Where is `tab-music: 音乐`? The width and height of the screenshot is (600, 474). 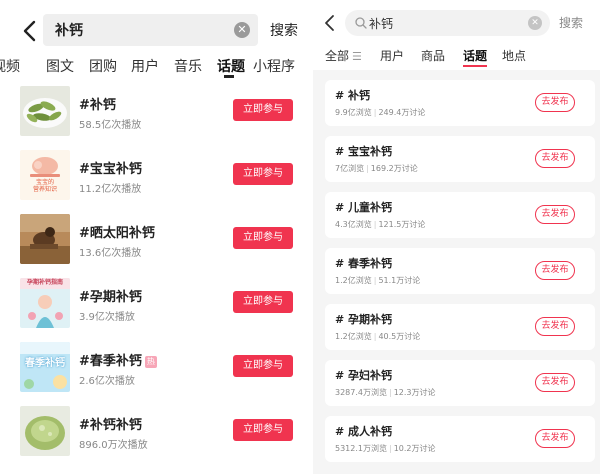 tab-music: 音乐 is located at coordinates (188, 66).